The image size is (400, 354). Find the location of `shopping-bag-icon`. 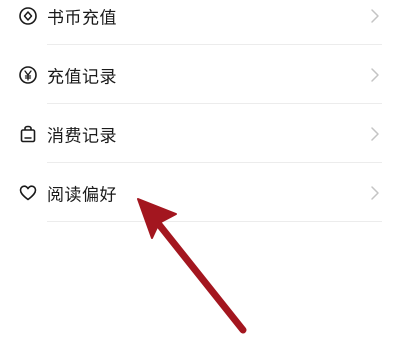

shopping-bag-icon is located at coordinates (28, 134).